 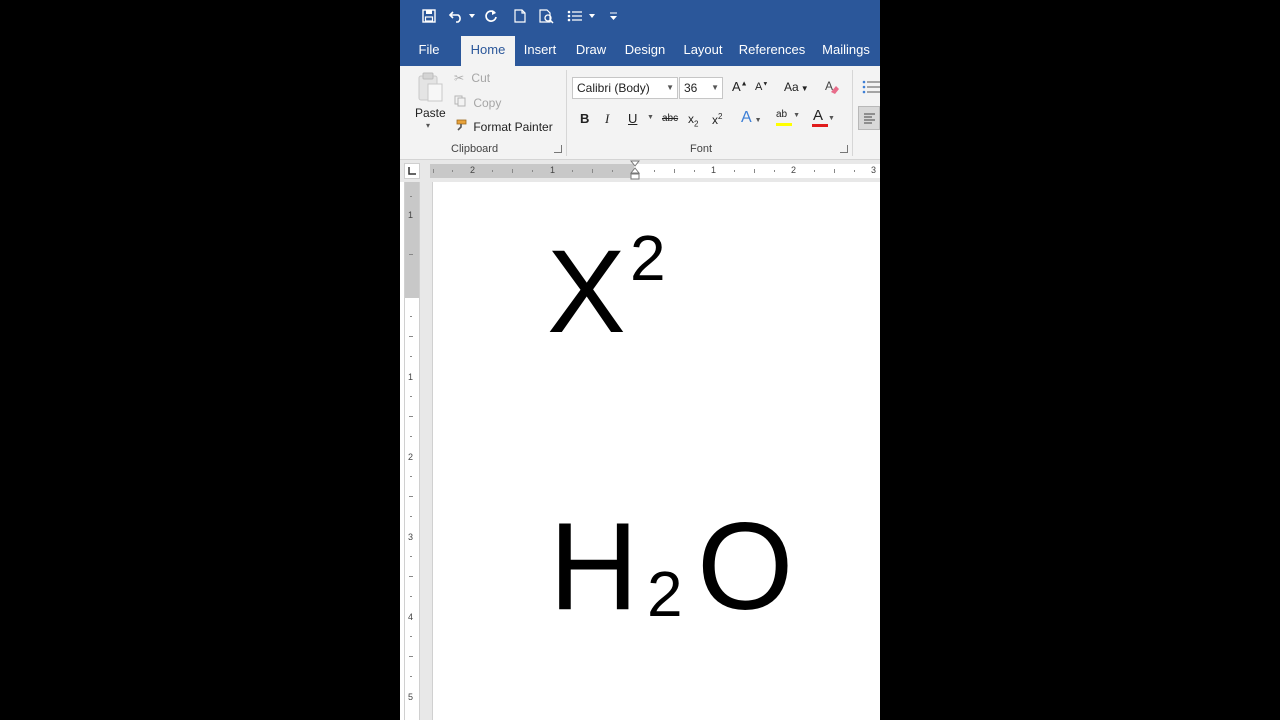 I want to click on cut-button: ✂ Cut, so click(x=472, y=78).